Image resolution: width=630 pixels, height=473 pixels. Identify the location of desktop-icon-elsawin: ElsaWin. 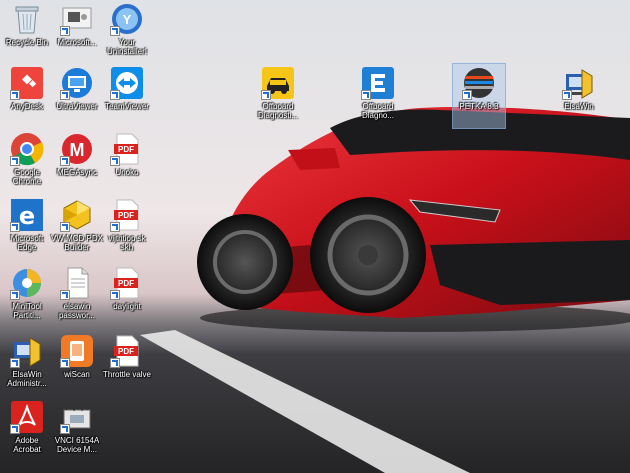
(579, 96).